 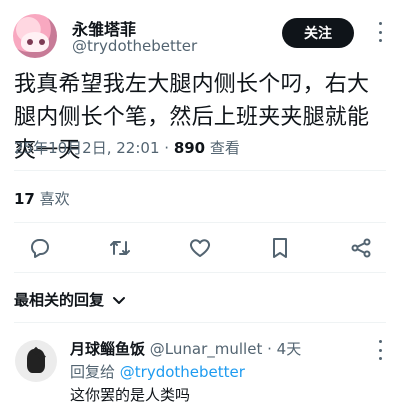 What do you see at coordinates (182, 372) in the screenshot?
I see `reply-to-handle: @trydothebetter` at bounding box center [182, 372].